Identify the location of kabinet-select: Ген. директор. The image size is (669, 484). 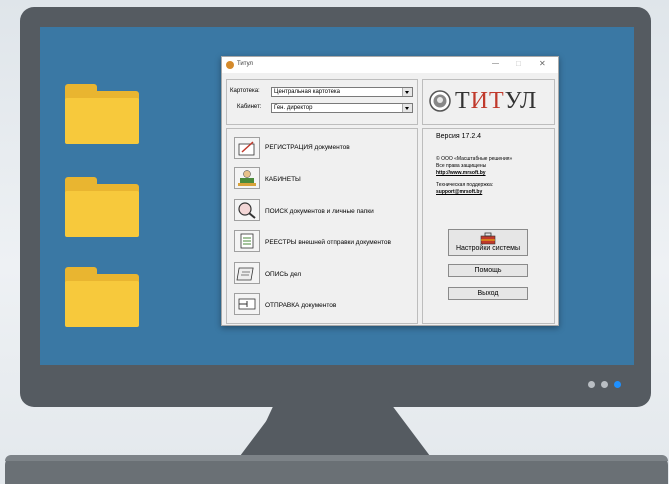
(342, 108).